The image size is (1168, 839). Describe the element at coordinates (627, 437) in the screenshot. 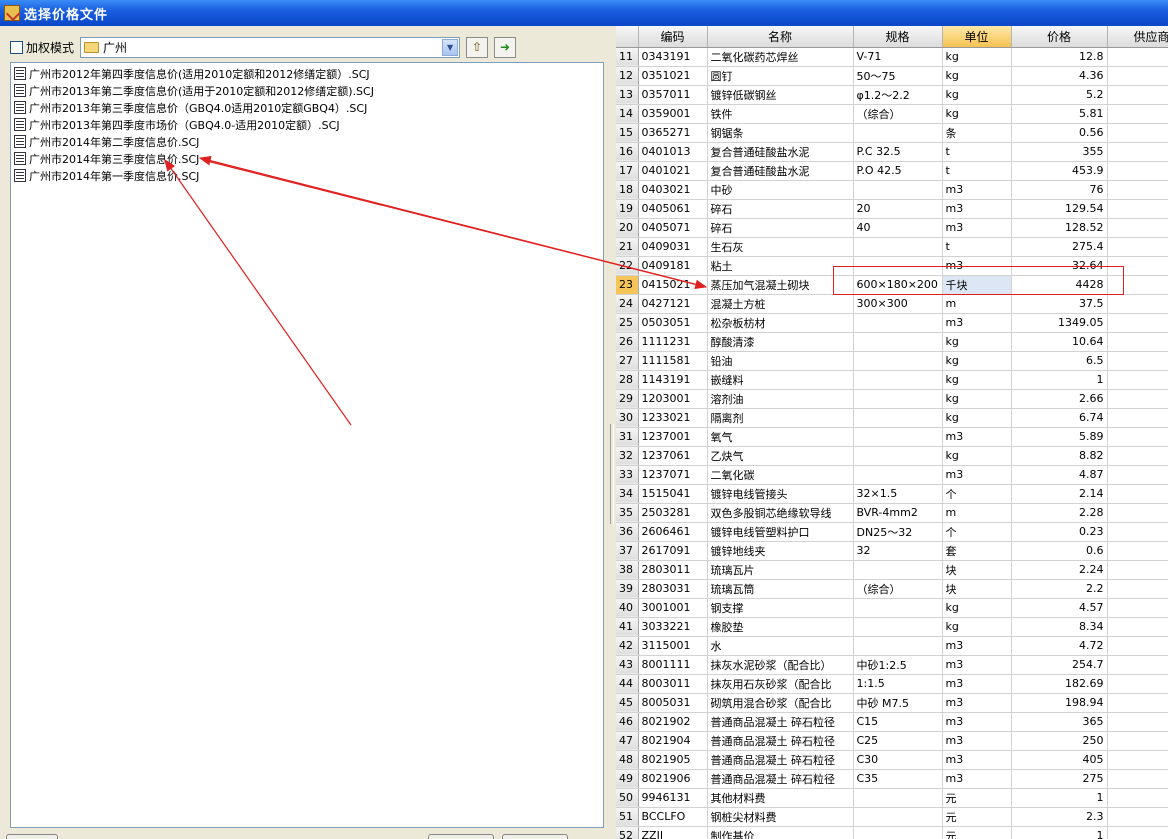

I see `row-number: 31` at that location.